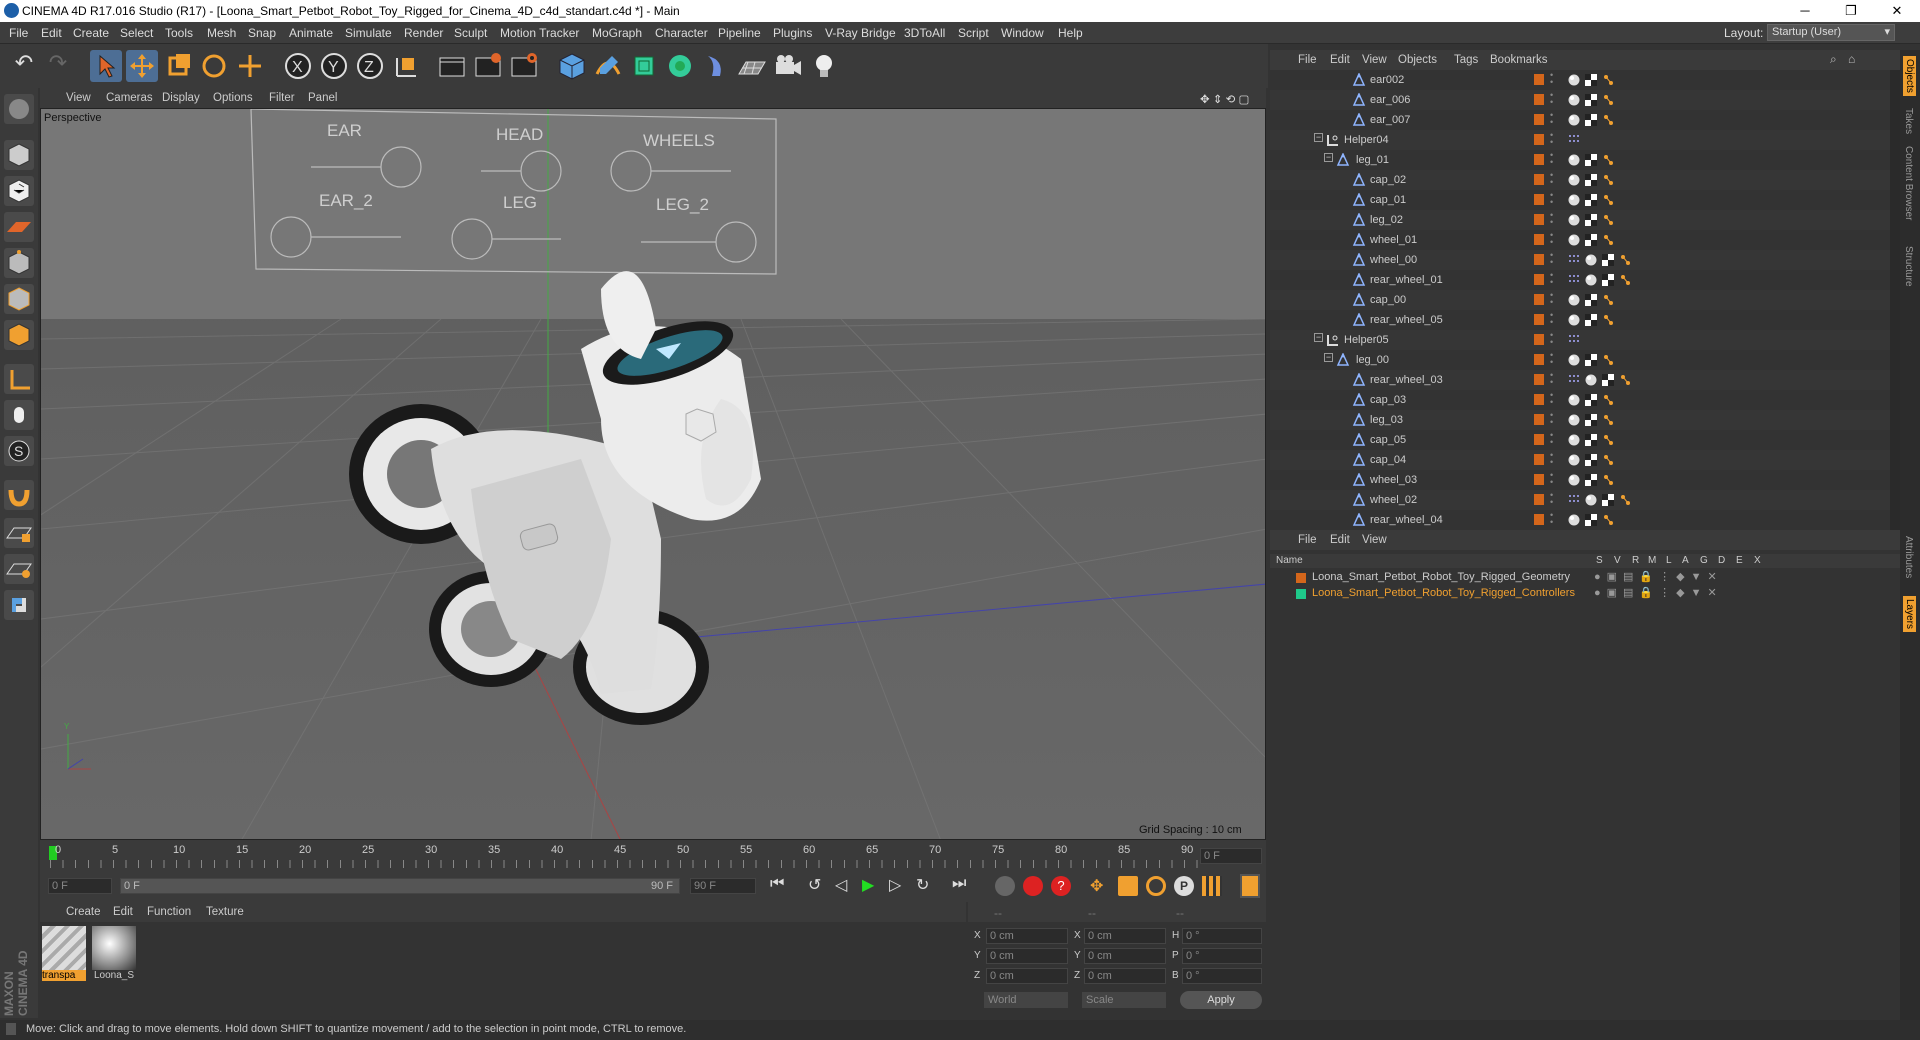 The height and width of the screenshot is (1040, 1920). I want to click on mograph-cloner-icon, so click(680, 66).